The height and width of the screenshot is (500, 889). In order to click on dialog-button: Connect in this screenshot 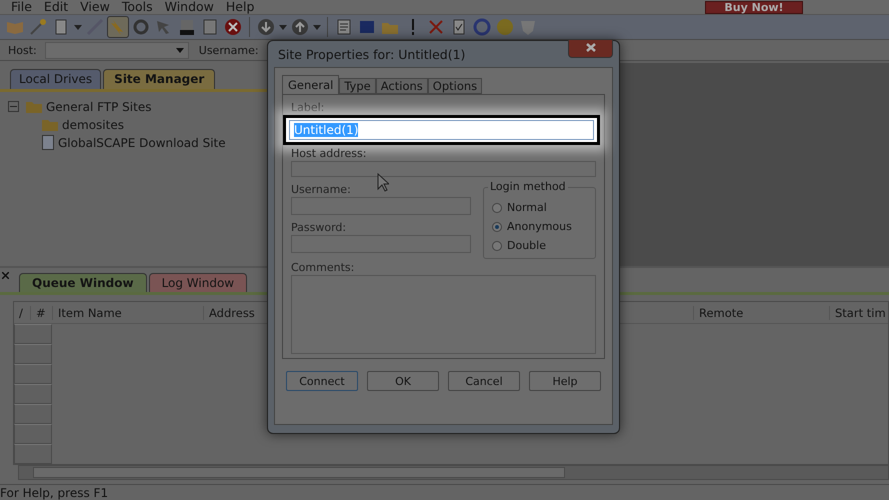, I will do `click(322, 381)`.